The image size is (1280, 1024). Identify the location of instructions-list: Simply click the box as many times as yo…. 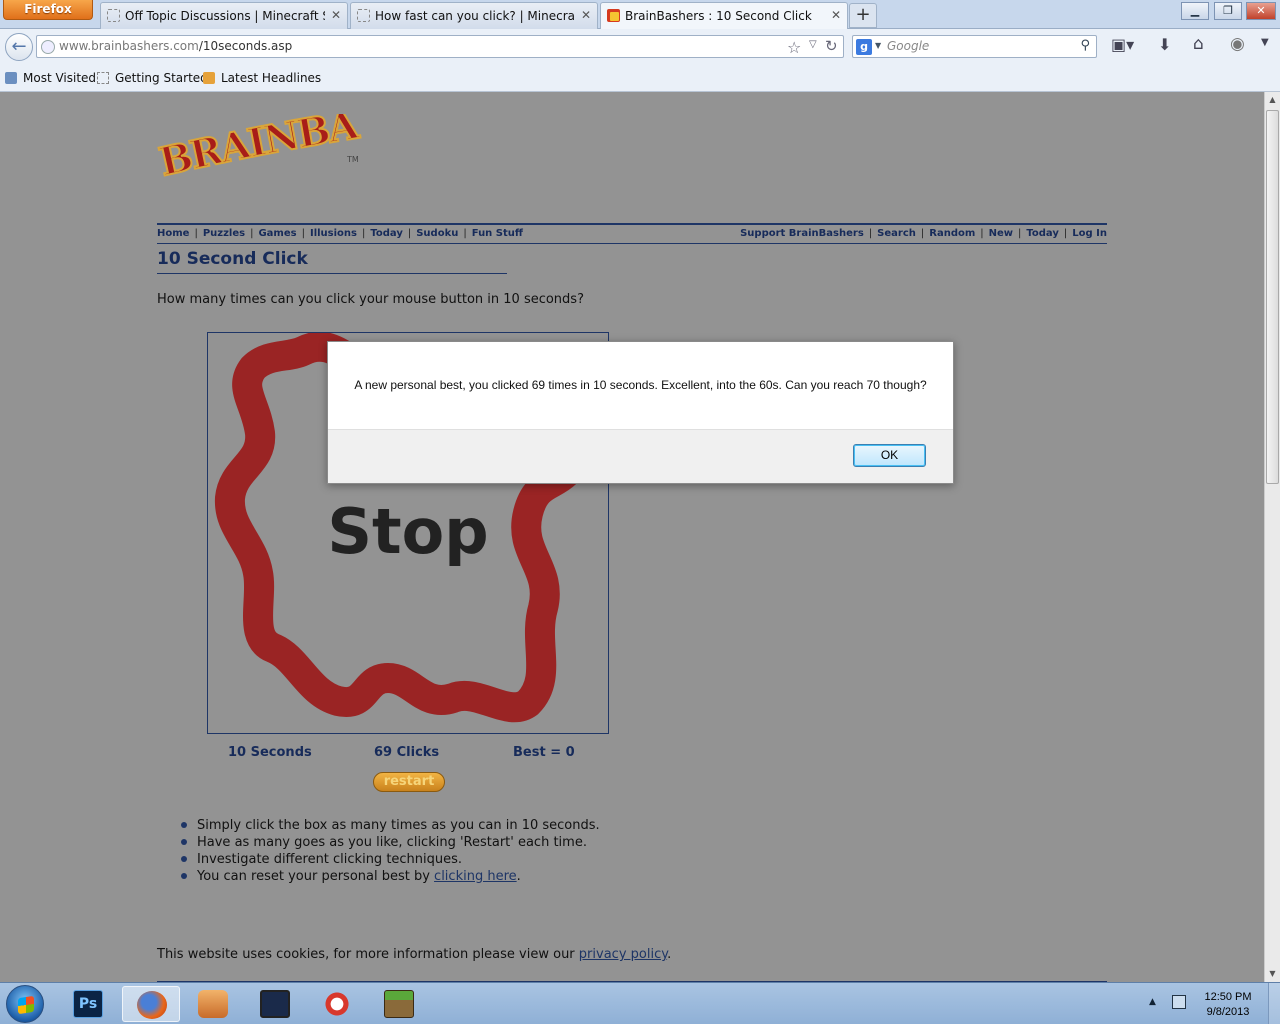
(390, 852).